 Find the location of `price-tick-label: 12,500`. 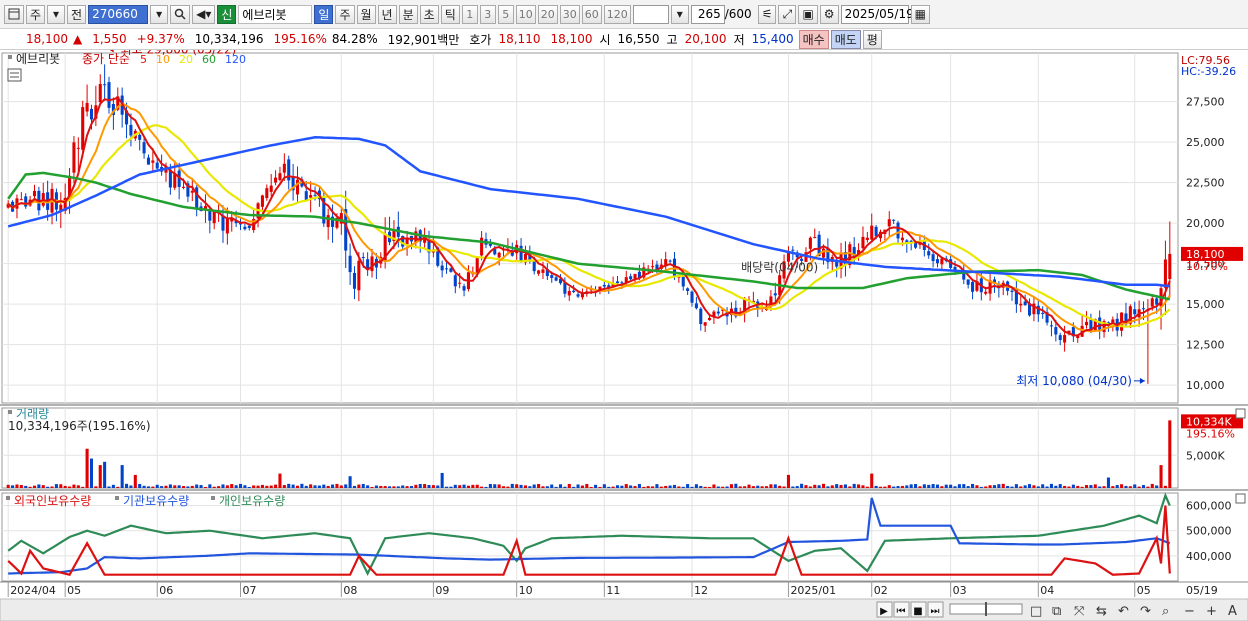

price-tick-label: 12,500 is located at coordinates (1205, 345).